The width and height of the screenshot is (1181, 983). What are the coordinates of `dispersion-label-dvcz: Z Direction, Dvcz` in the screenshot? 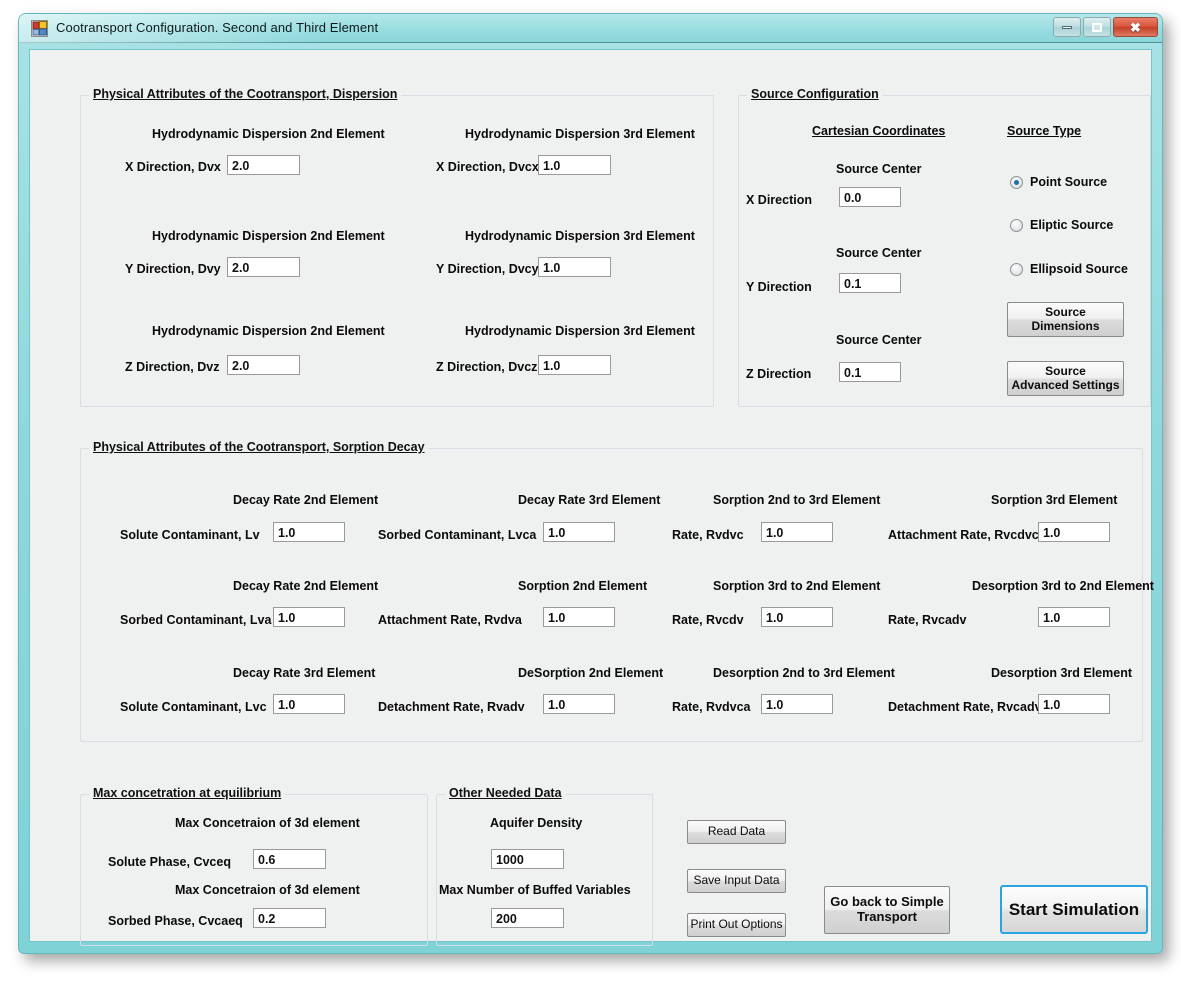 It's located at (487, 367).